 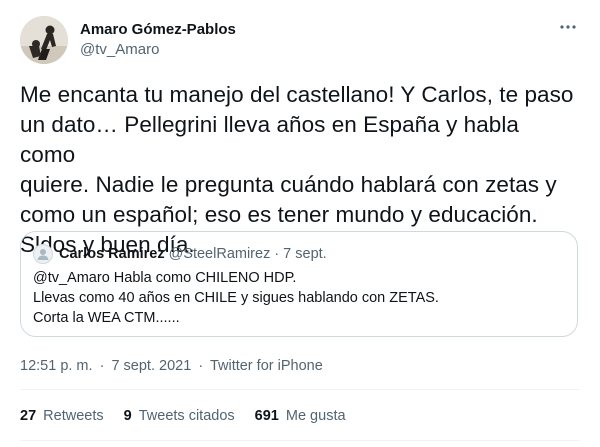 I want to click on default-avatar-icon, so click(x=43, y=254).